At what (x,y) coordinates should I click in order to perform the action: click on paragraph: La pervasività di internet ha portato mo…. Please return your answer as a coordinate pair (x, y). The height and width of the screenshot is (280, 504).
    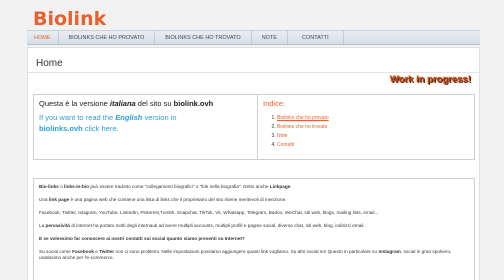
    Looking at the image, I should click on (202, 225).